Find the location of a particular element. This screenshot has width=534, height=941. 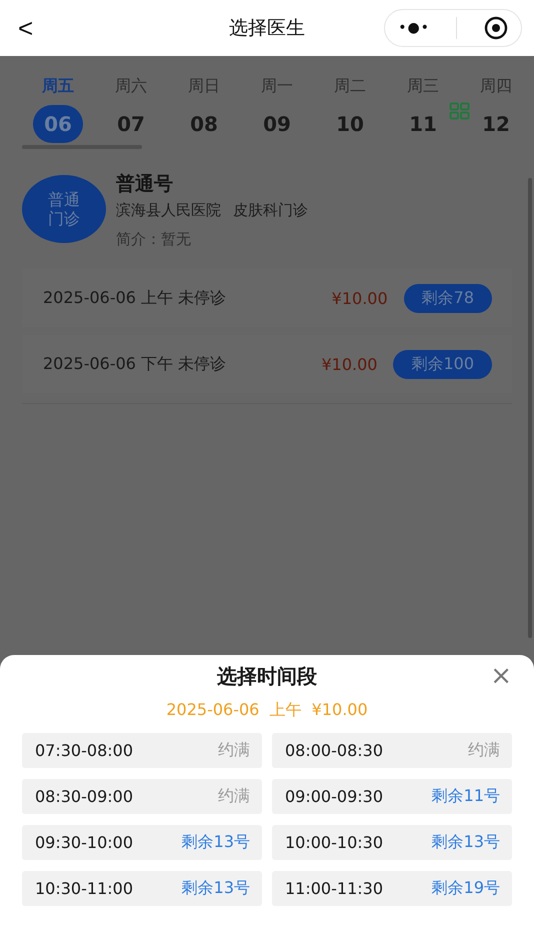

time-slot: 09:30-10:00 剩余13号 is located at coordinates (142, 842).